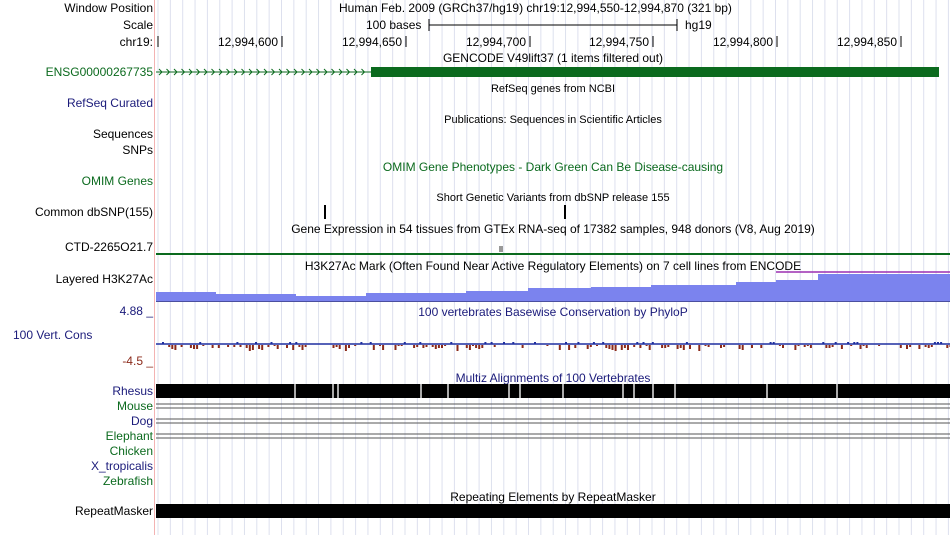 The image size is (950, 535). Describe the element at coordinates (372, 42) in the screenshot. I see `ruler-tick-label: 12,994,650` at that location.